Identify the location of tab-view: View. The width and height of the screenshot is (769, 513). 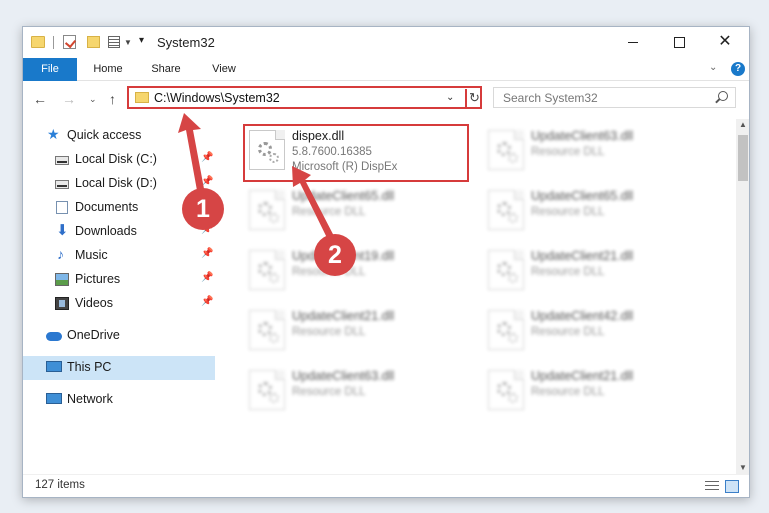
(224, 69).